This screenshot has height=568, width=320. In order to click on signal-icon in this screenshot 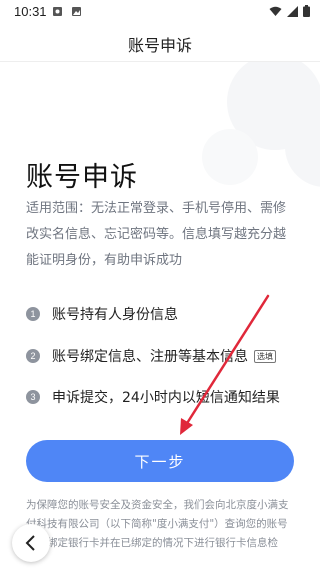, I will do `click(292, 11)`.